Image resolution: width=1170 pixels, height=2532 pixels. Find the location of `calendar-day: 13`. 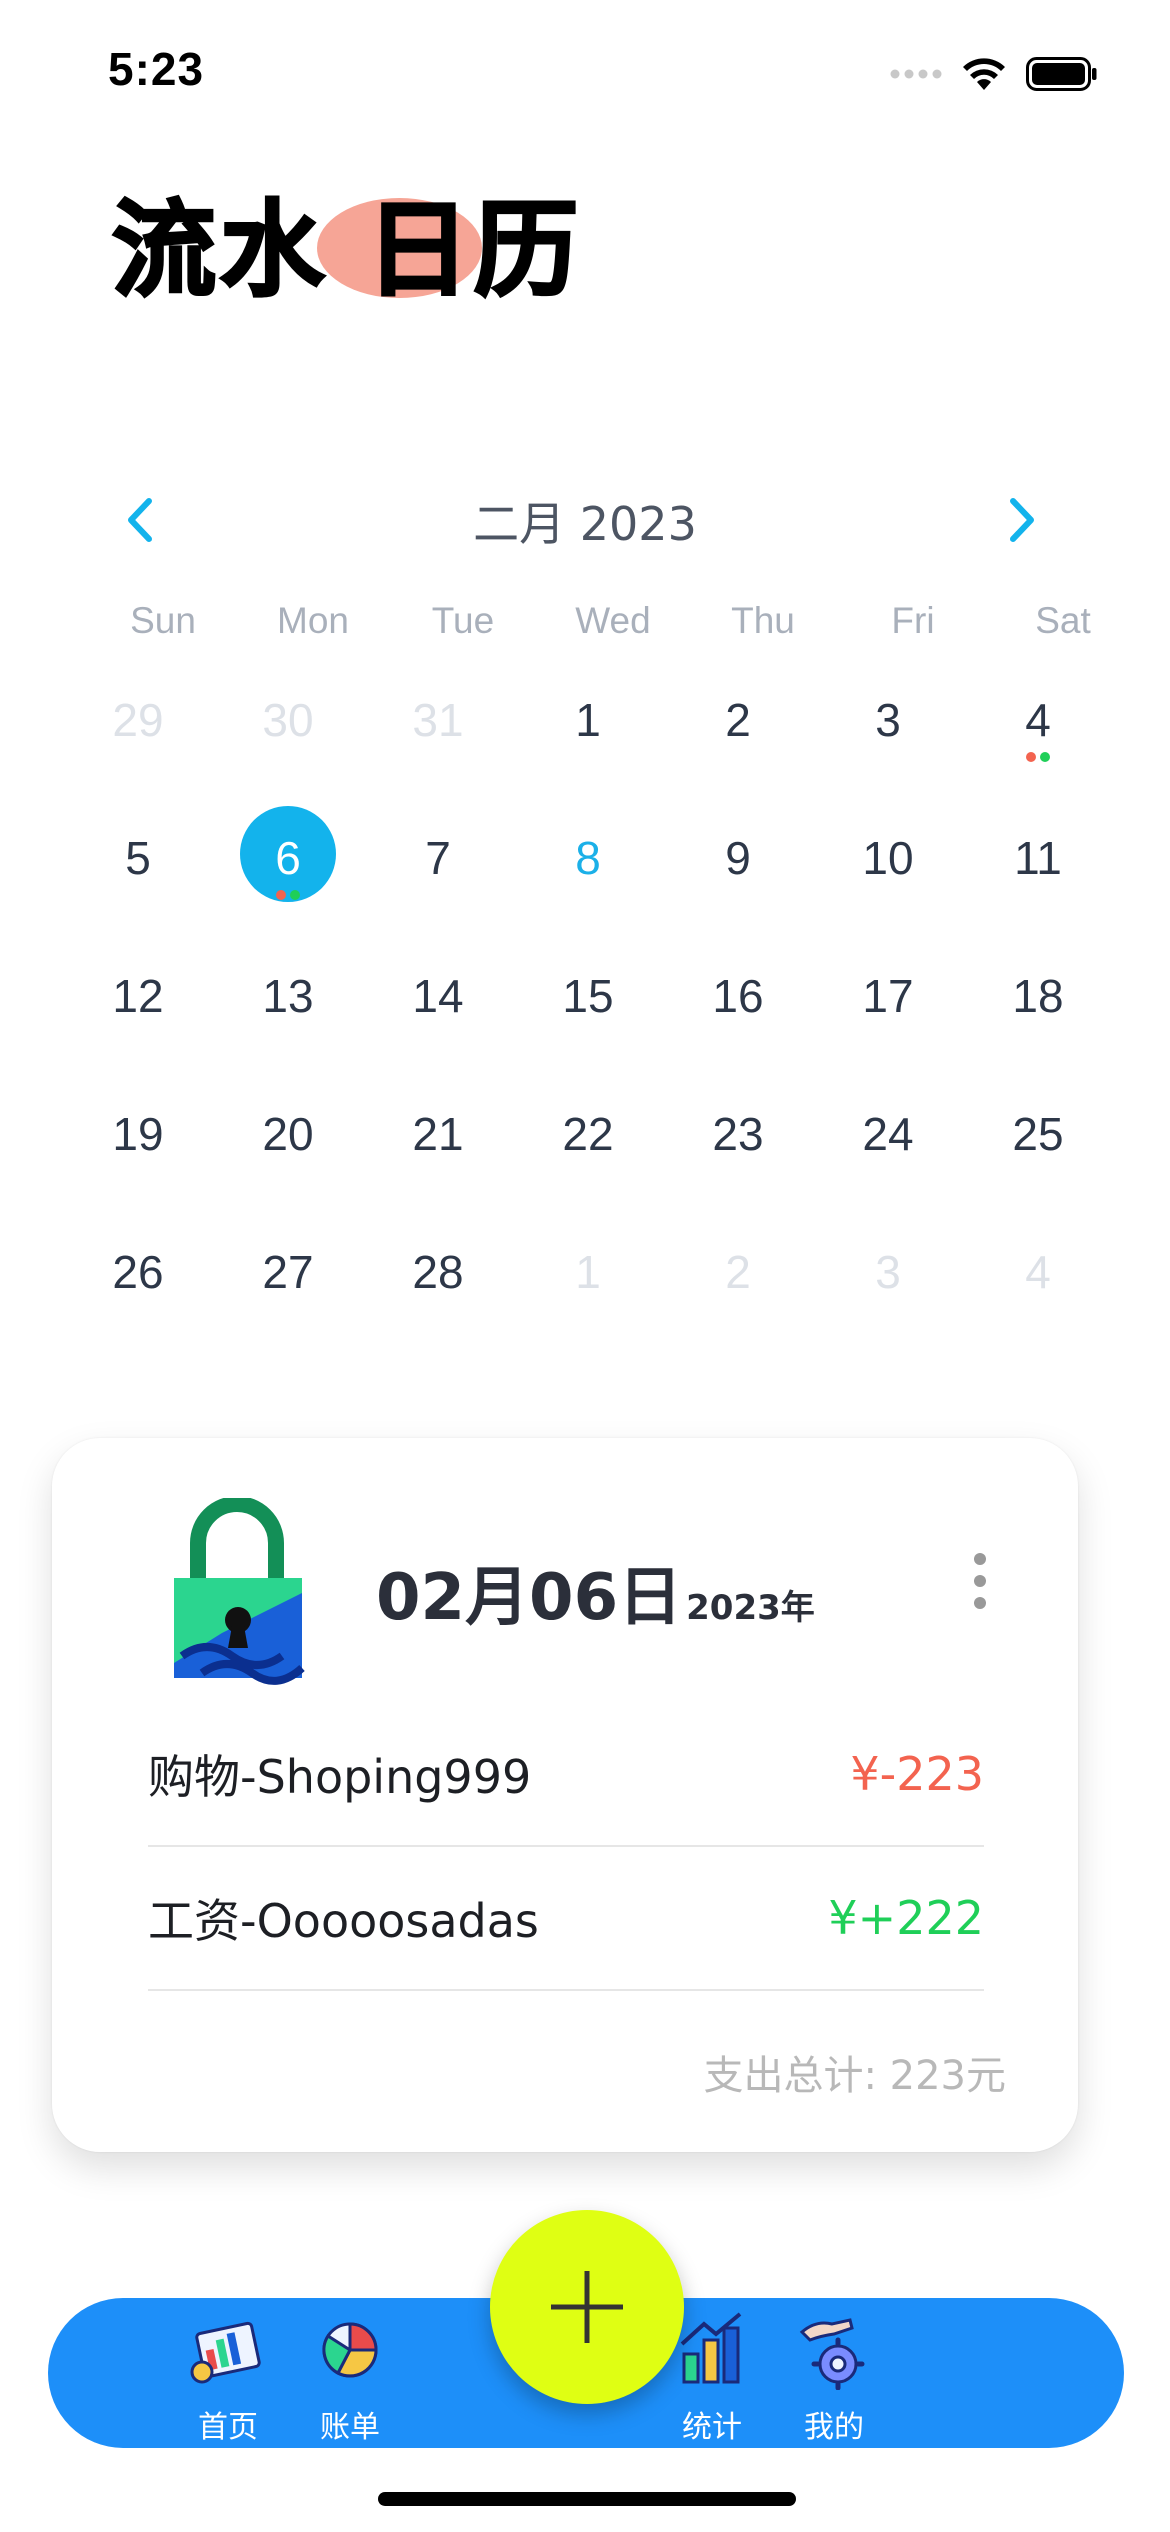

calendar-day: 13 is located at coordinates (288, 1025).